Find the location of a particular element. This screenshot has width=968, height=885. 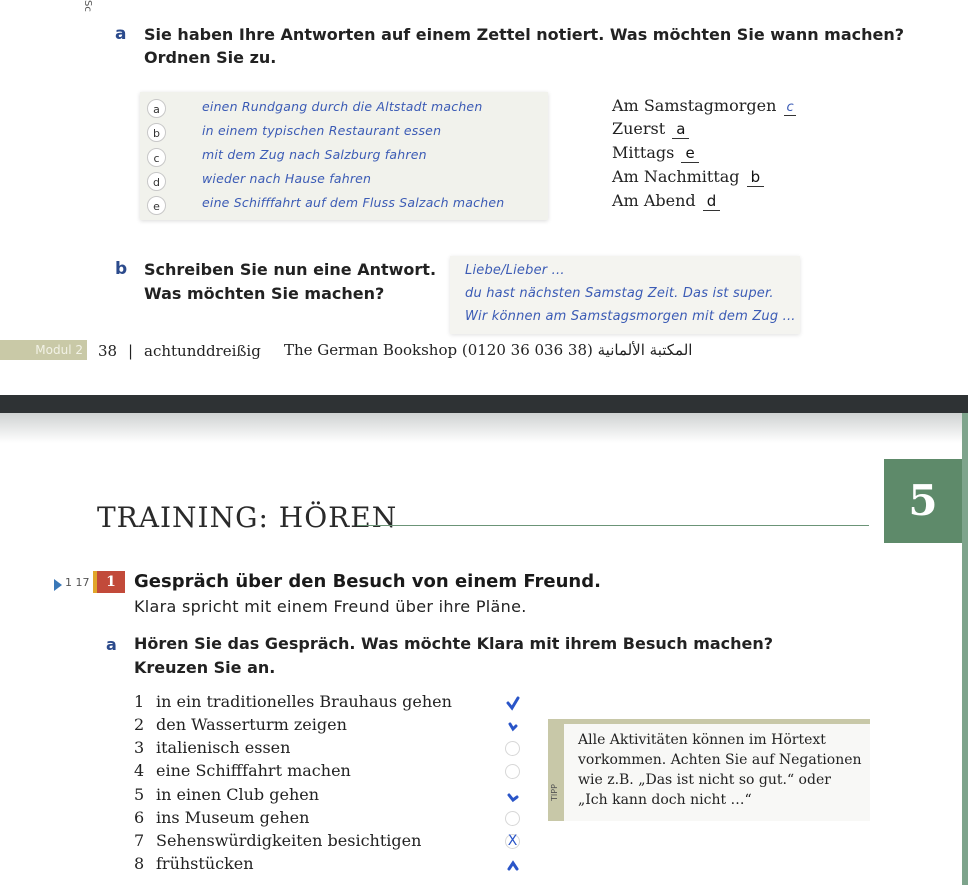

tipp-label: TIPP is located at coordinates (554, 792).